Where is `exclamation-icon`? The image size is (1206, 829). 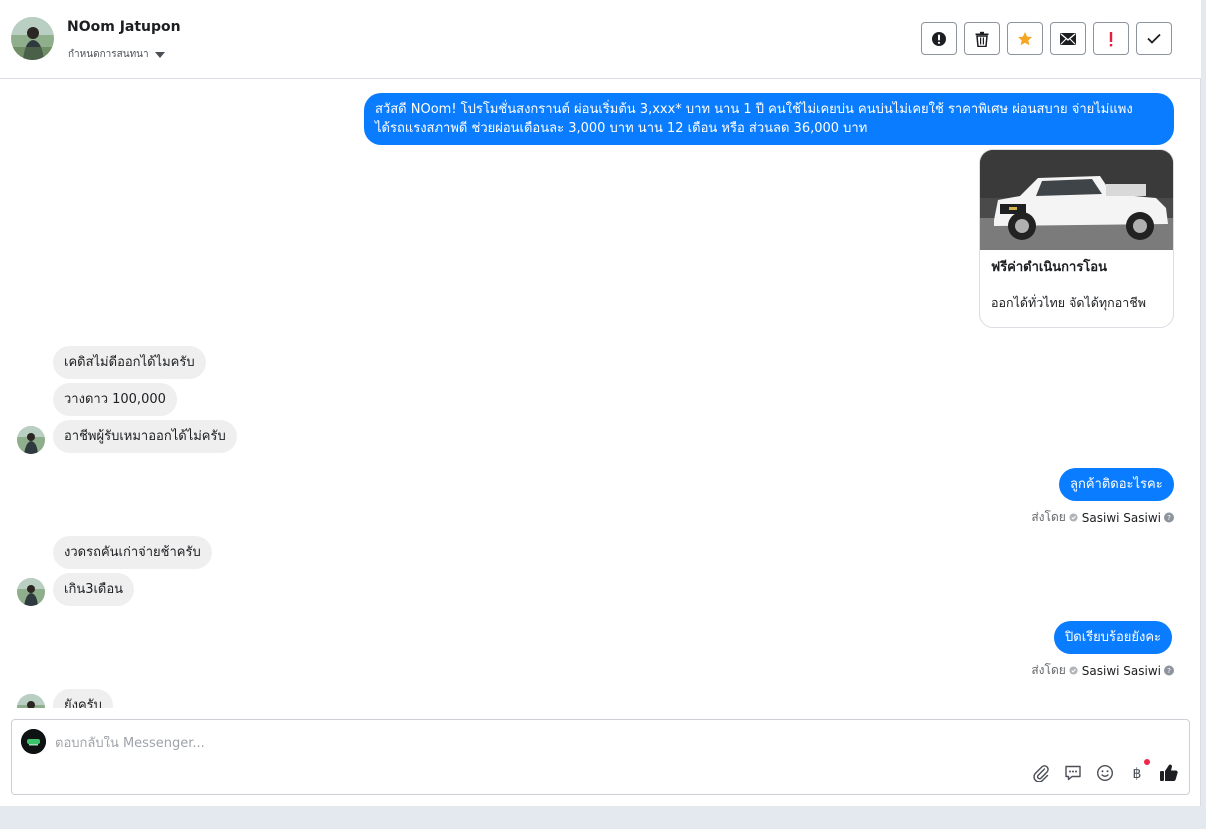
exclamation-icon is located at coordinates (1111, 38).